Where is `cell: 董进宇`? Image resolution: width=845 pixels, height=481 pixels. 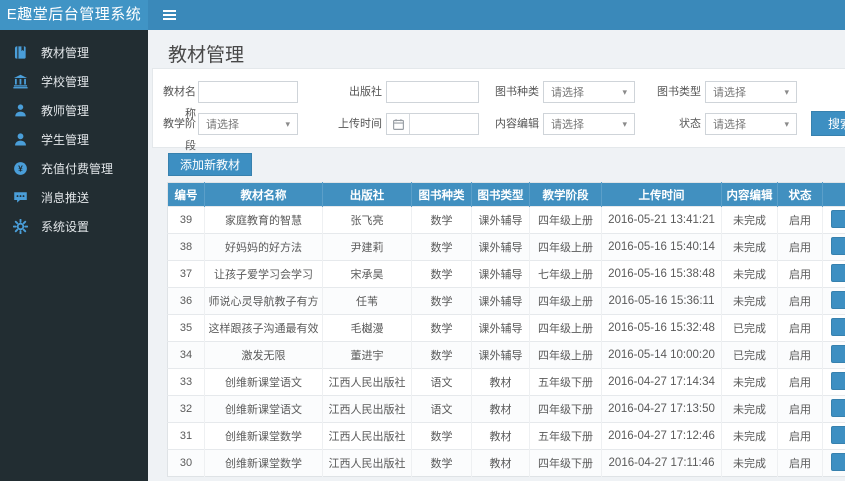
cell: 董进宇 is located at coordinates (367, 355).